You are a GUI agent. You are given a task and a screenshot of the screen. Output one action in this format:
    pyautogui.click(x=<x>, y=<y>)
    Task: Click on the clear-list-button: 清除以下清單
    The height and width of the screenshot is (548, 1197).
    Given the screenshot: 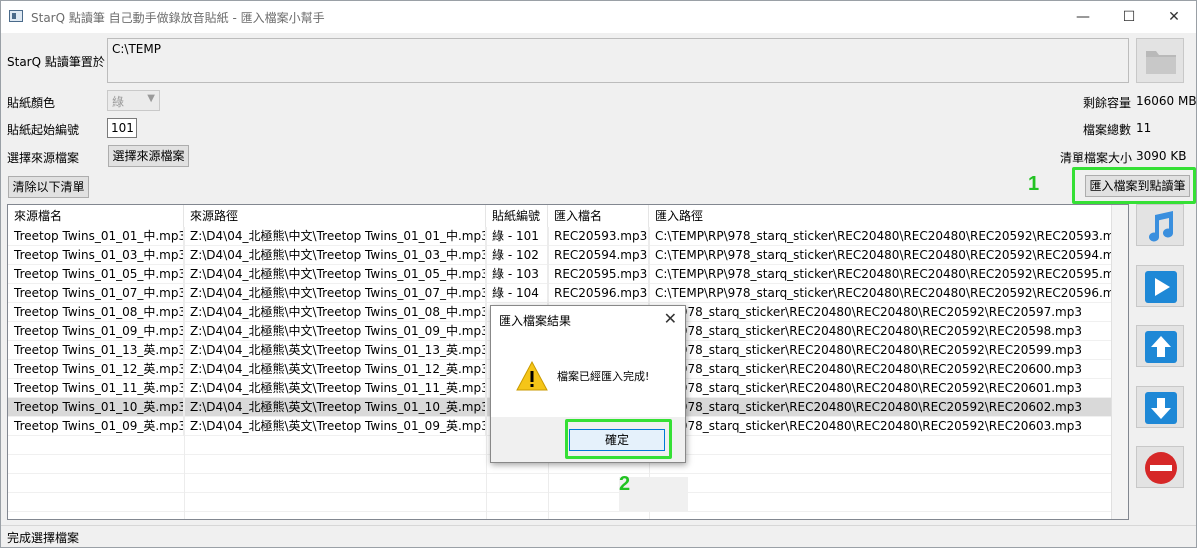 What is the action you would take?
    pyautogui.click(x=48, y=187)
    